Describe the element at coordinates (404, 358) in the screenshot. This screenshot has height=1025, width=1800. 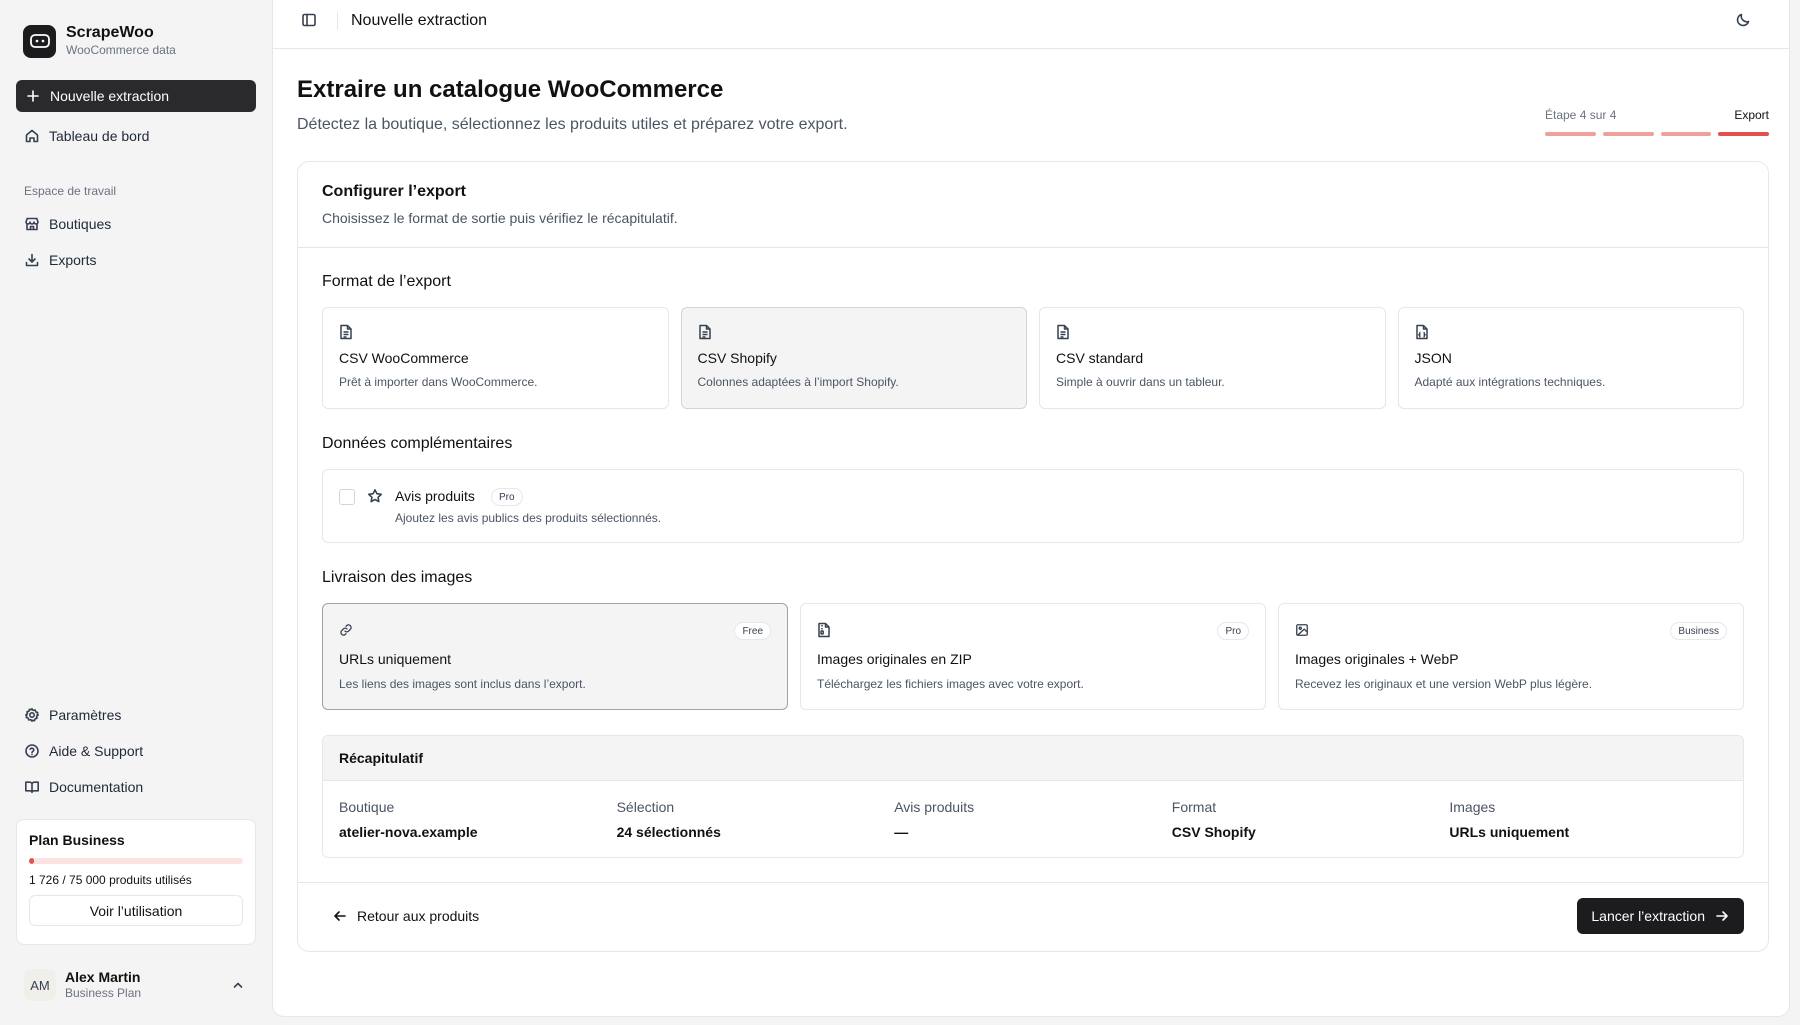
I see `format-option-title: CSV WooCommerce` at that location.